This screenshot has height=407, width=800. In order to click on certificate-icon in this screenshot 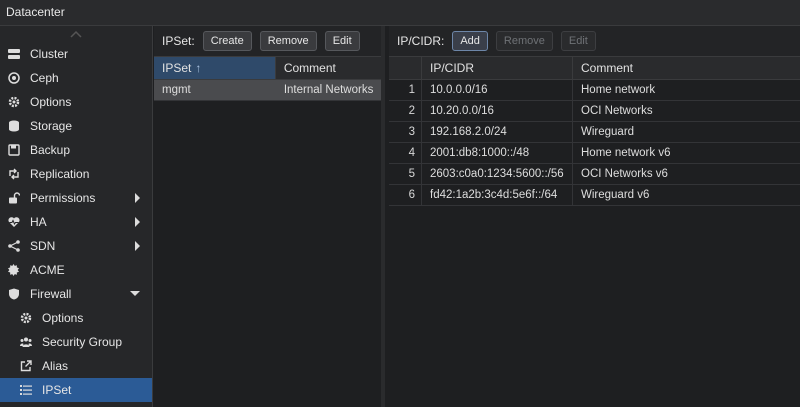, I will do `click(14, 270)`.